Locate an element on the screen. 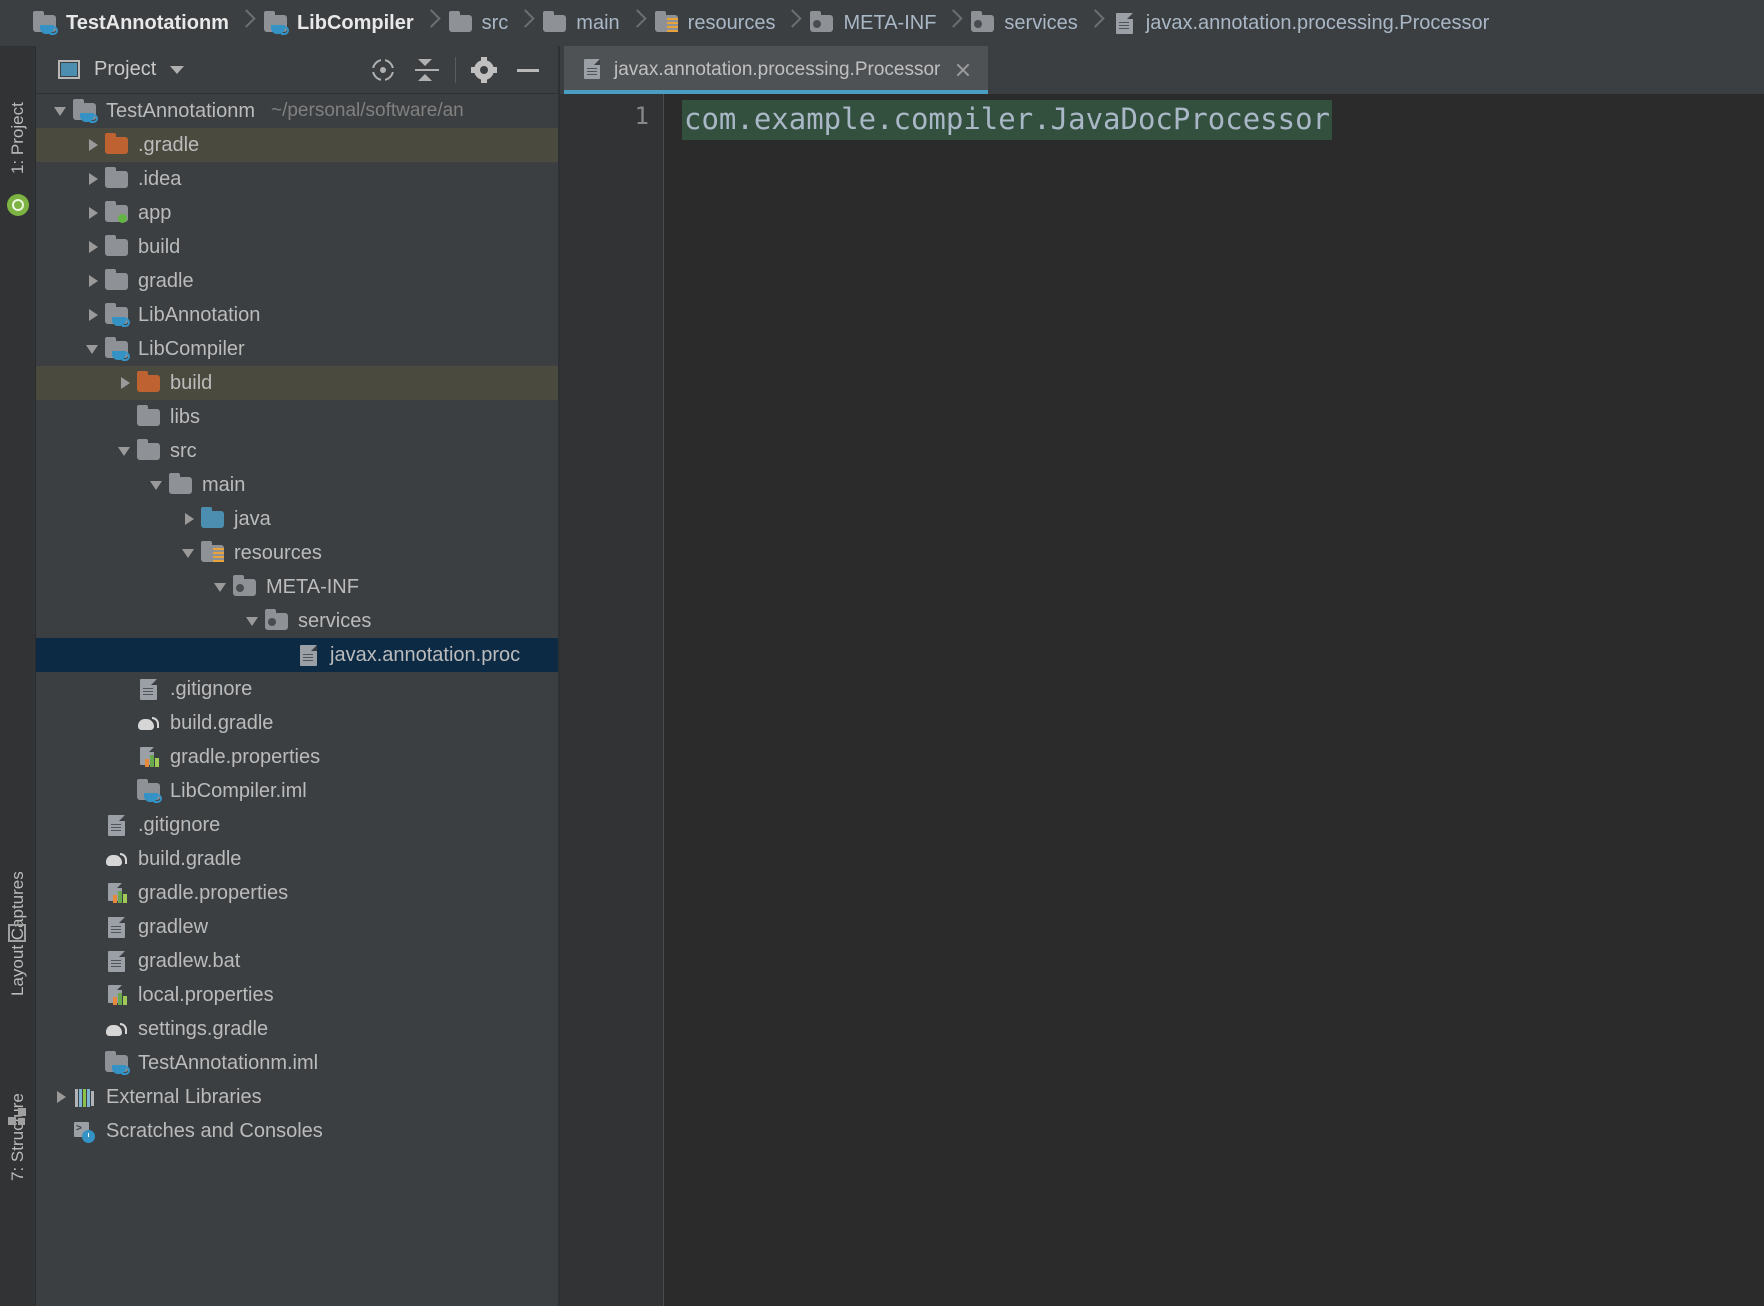 Image resolution: width=1764 pixels, height=1306 pixels. breadcrumb-item-label: TestAnnotationm is located at coordinates (147, 22).